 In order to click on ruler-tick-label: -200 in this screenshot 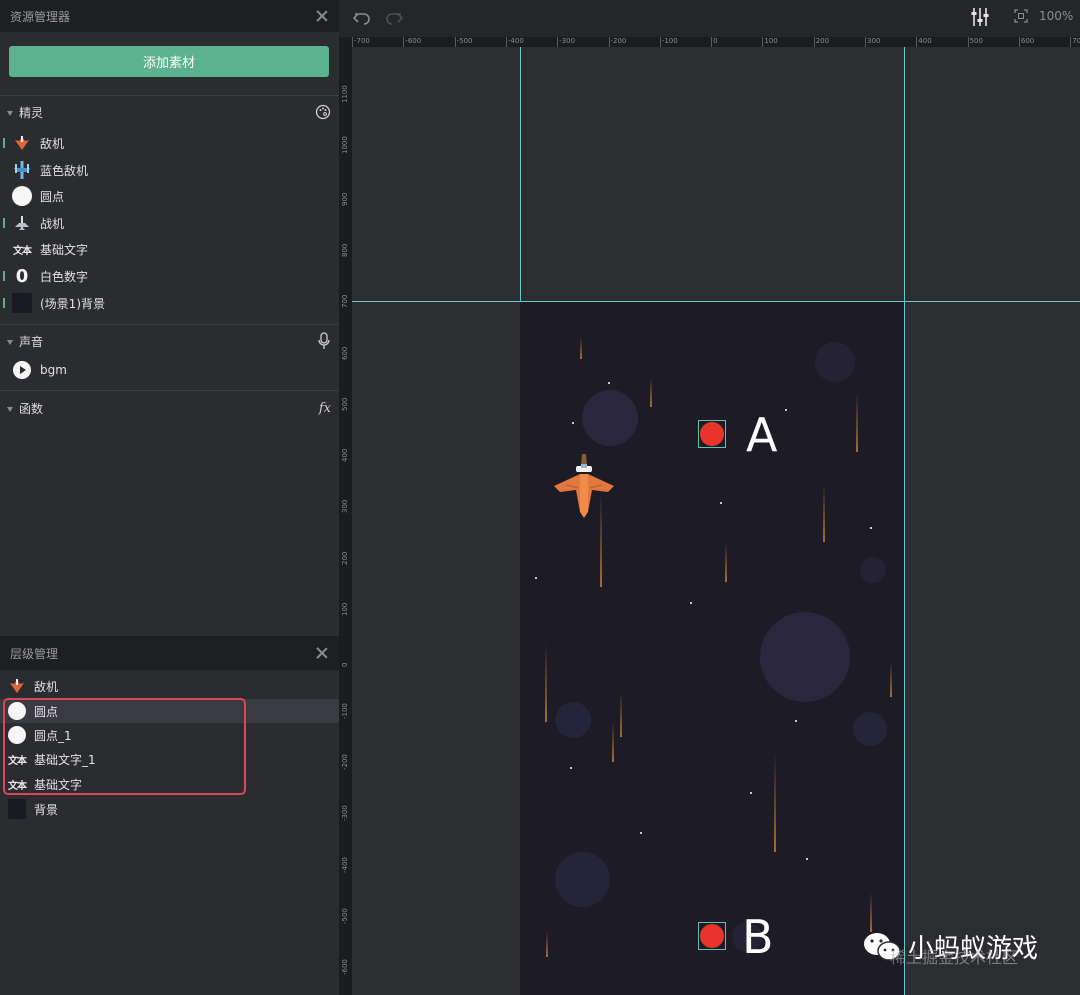, I will do `click(618, 41)`.